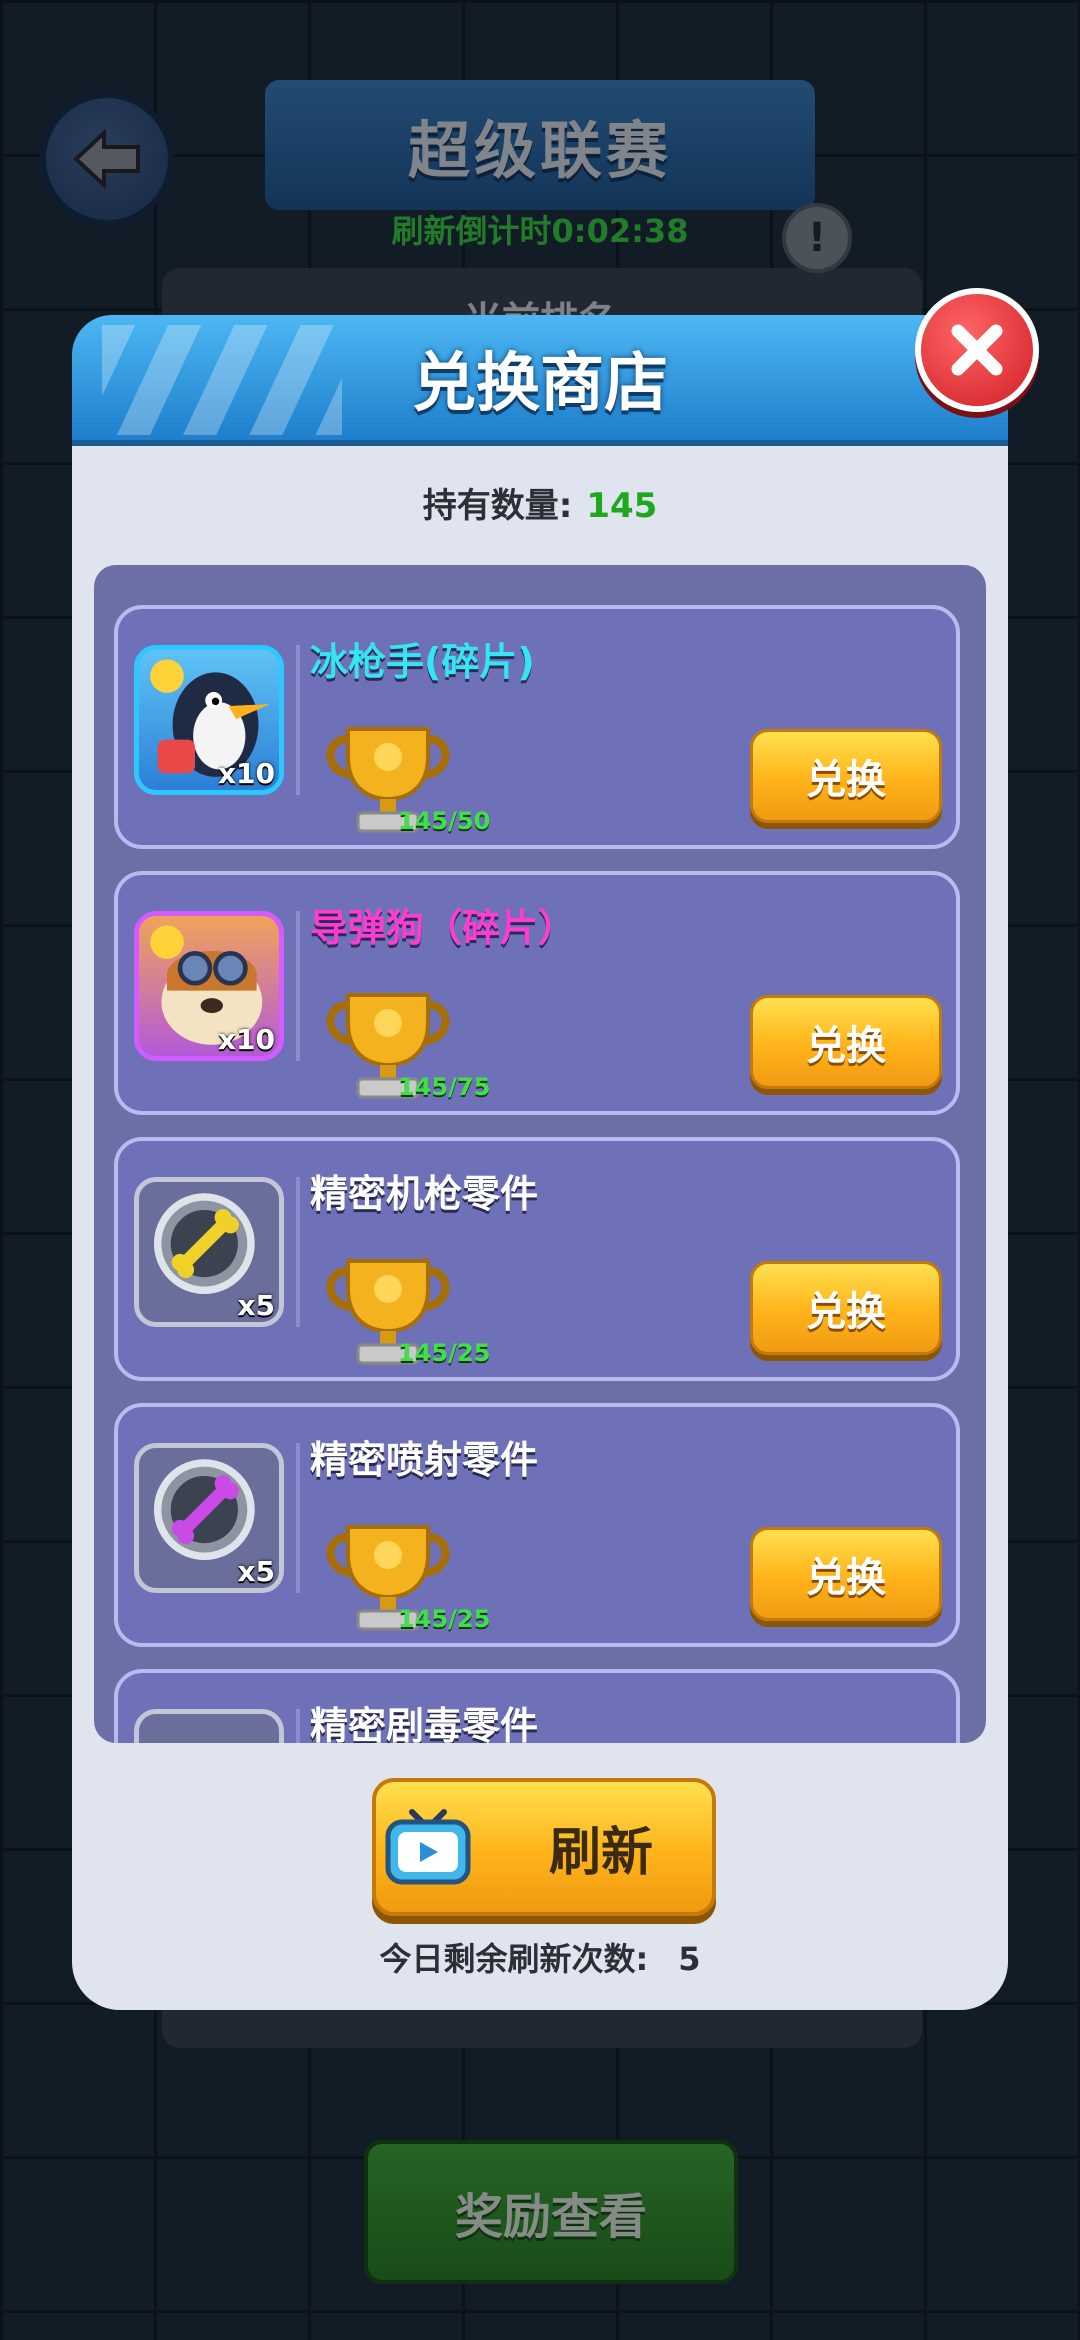 This screenshot has width=1080, height=2340. Describe the element at coordinates (689, 1959) in the screenshot. I see `remaining-refreshes-value: 5` at that location.